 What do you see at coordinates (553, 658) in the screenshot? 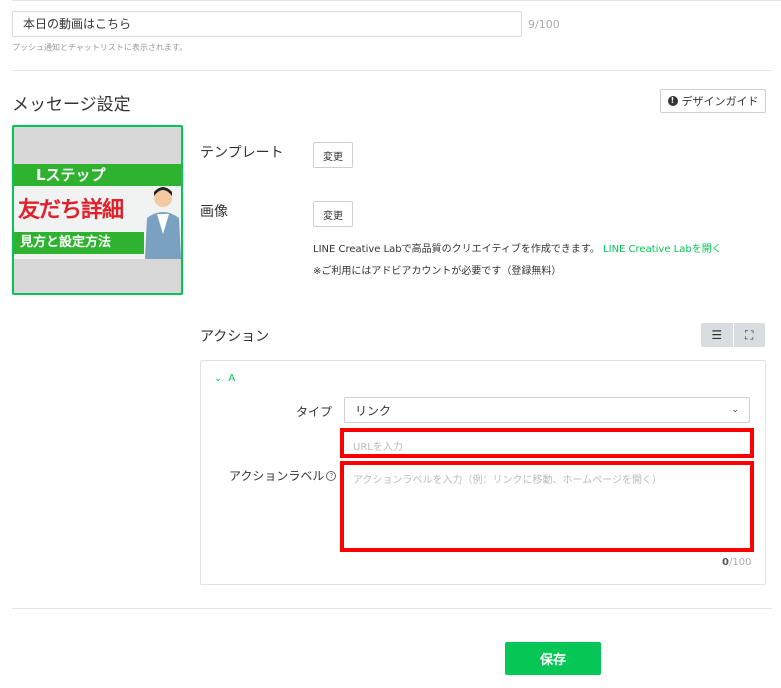
I see `save-button: 保存` at bounding box center [553, 658].